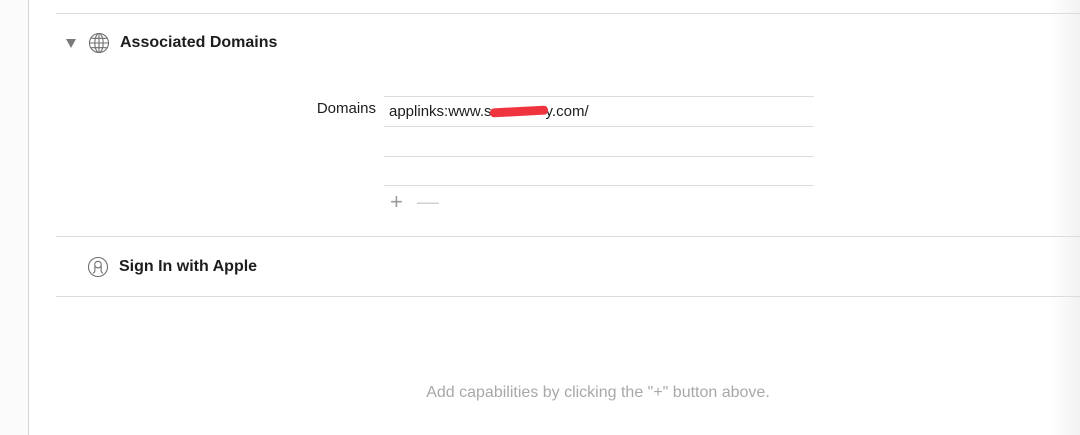 The image size is (1080, 435). I want to click on remove-domain-button: —, so click(428, 202).